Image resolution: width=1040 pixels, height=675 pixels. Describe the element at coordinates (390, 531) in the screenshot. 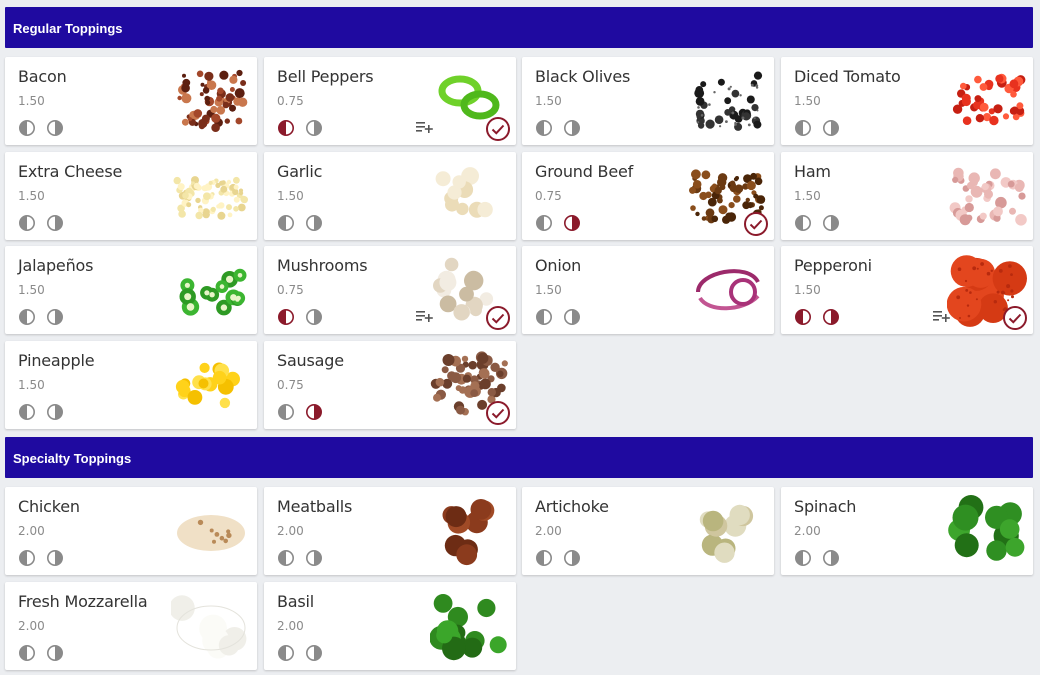

I see `topping-card: Meatballs 2.00` at that location.